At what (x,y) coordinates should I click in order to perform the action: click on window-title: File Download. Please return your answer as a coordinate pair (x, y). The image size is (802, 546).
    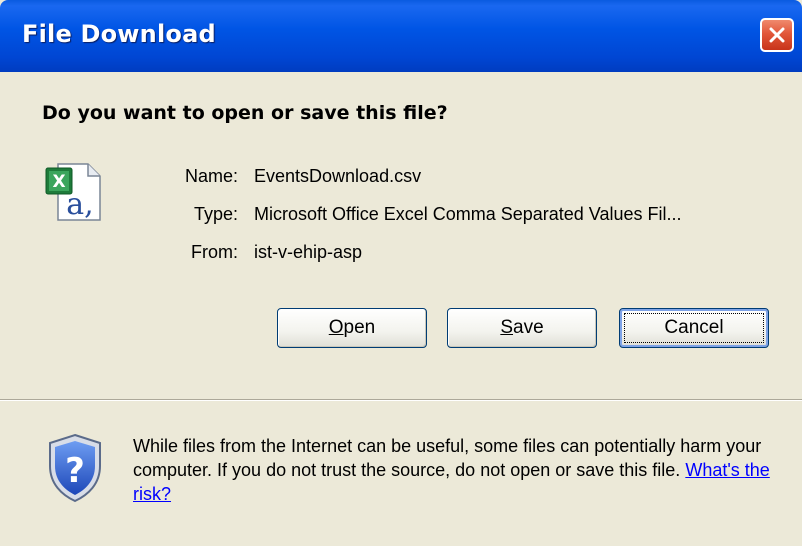
    Looking at the image, I should click on (119, 34).